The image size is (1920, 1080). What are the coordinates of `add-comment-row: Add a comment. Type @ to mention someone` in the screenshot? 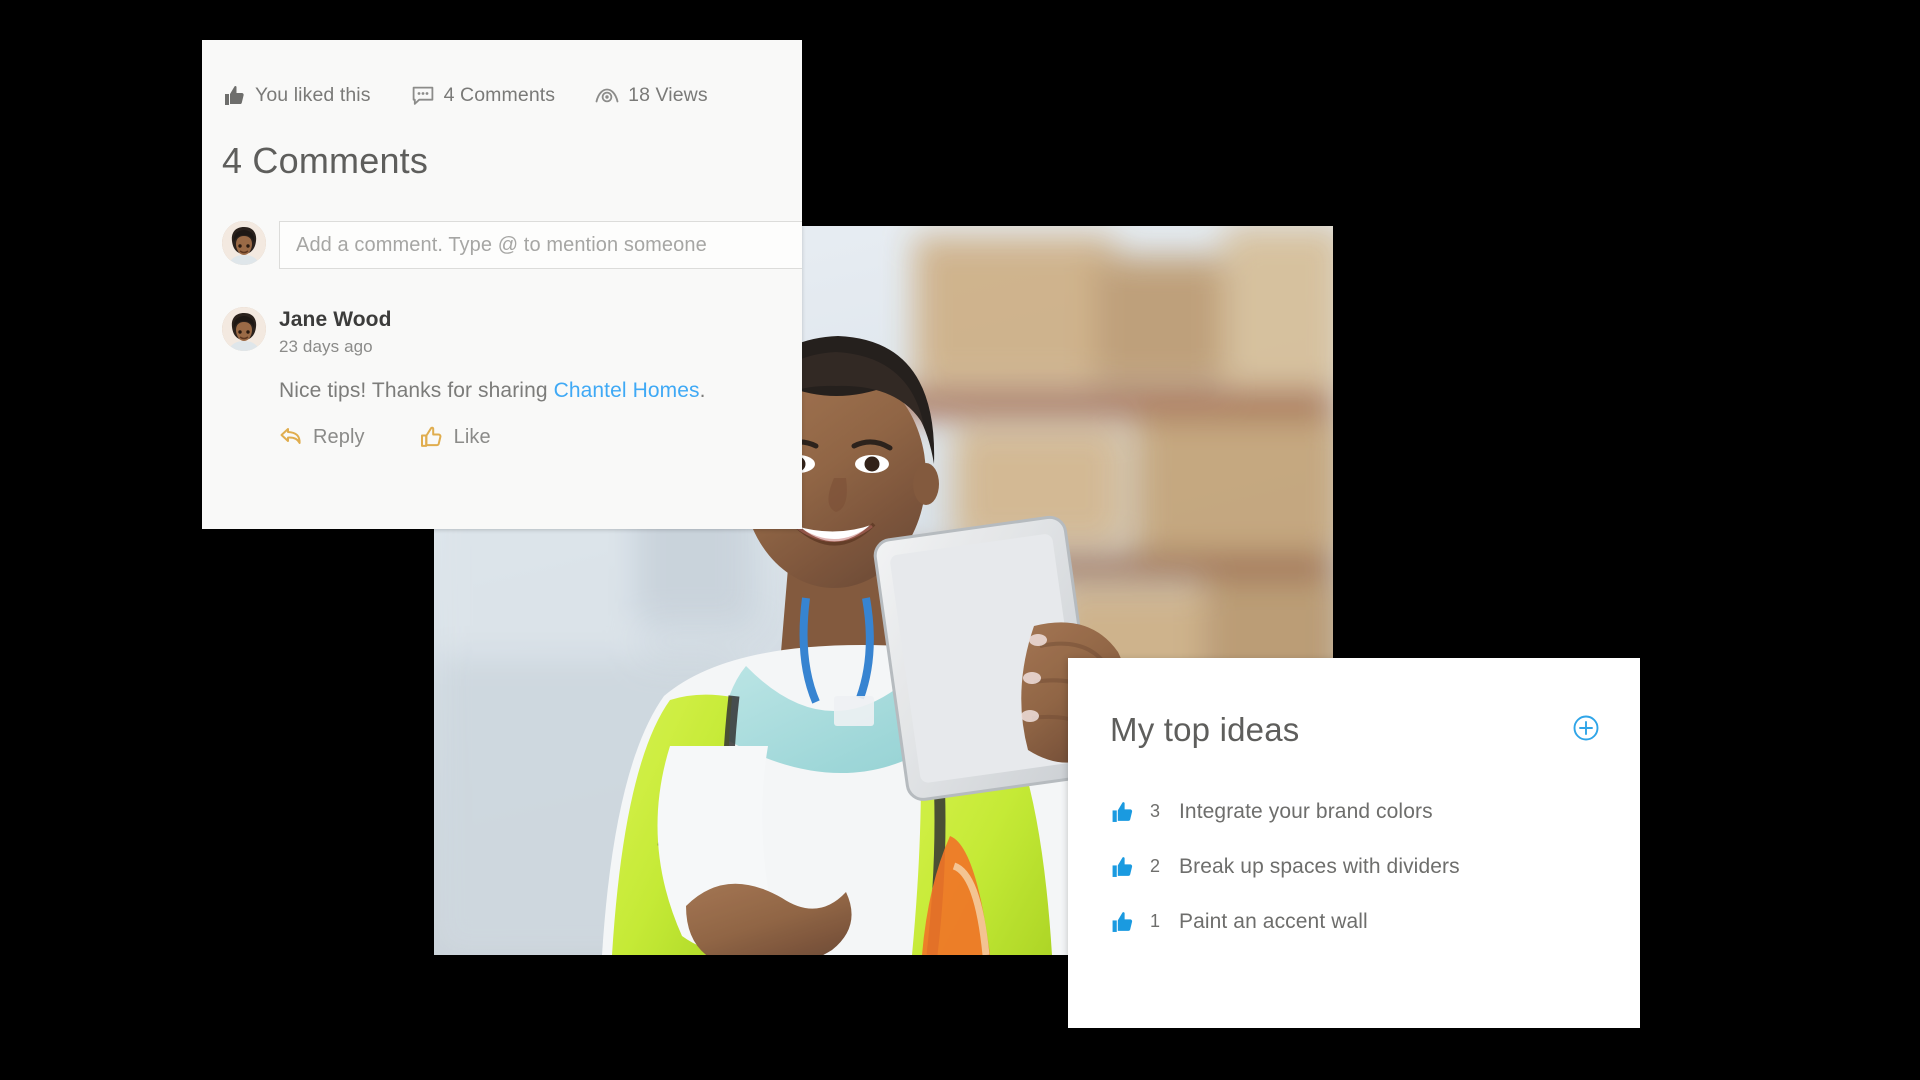 It's located at (502, 225).